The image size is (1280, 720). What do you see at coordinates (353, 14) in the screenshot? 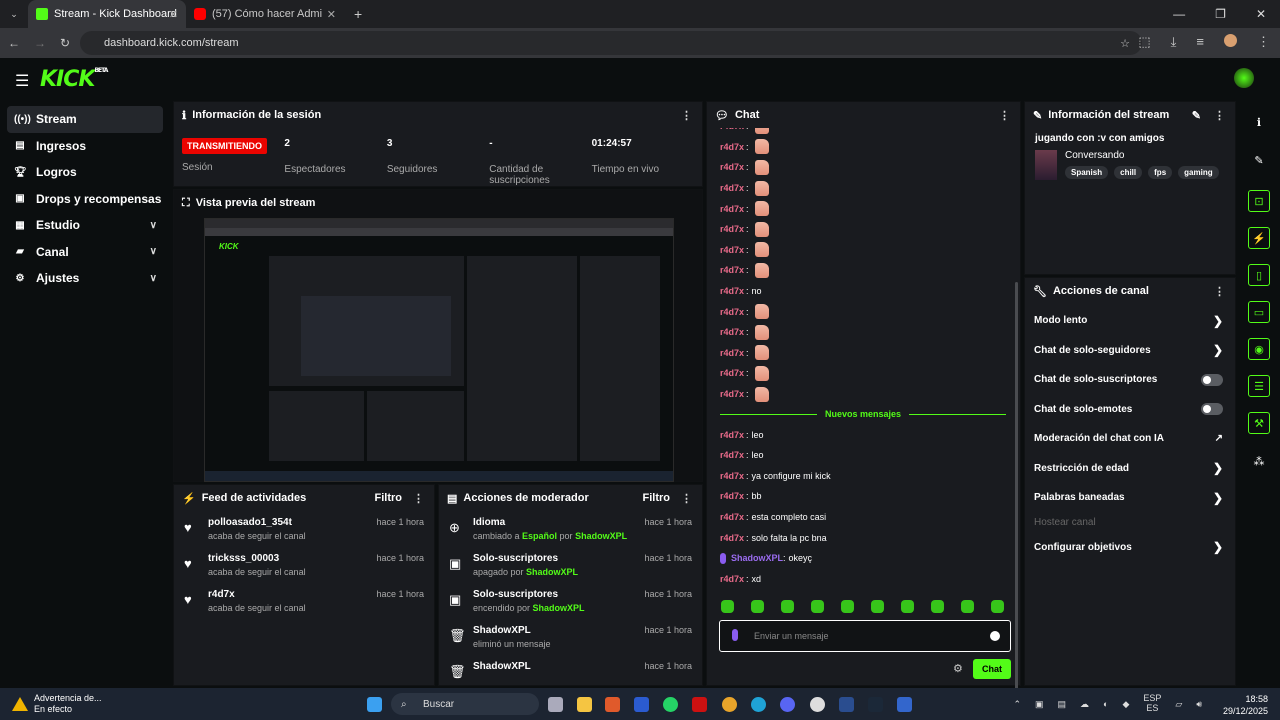
I see `new-tab-icon: +` at bounding box center [353, 14].